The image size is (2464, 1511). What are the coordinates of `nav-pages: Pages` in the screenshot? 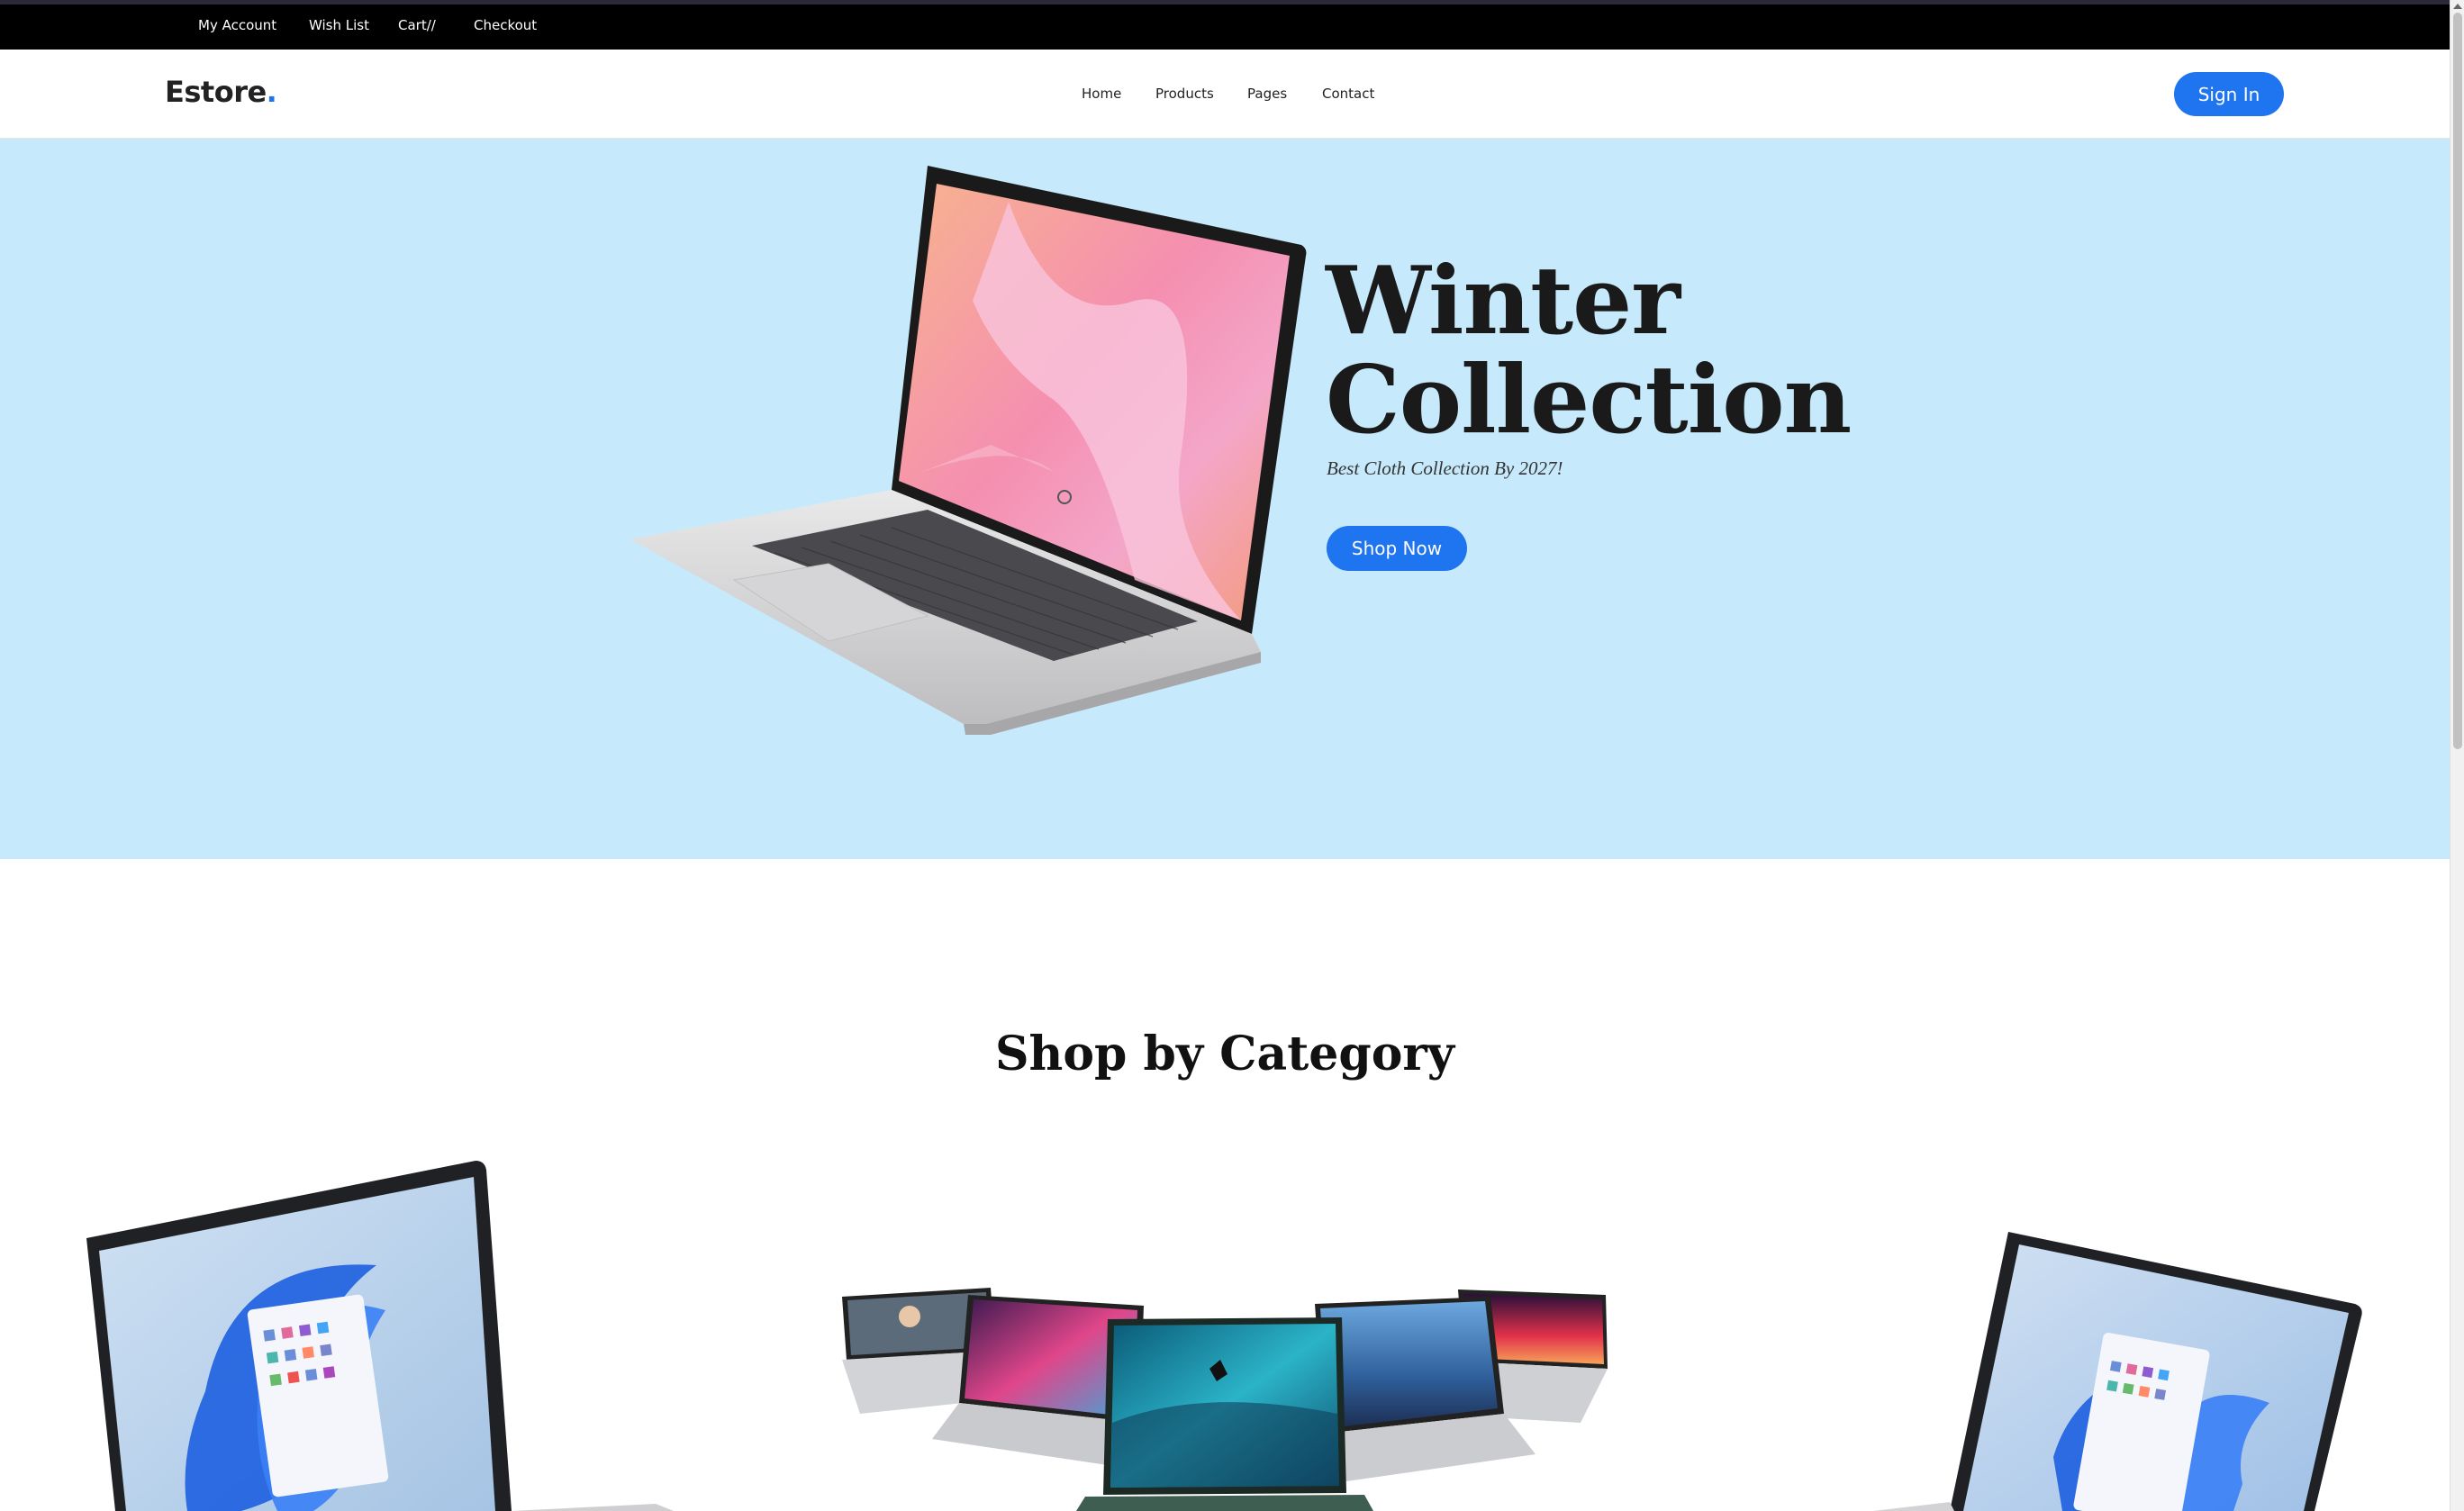 It's located at (1267, 94).